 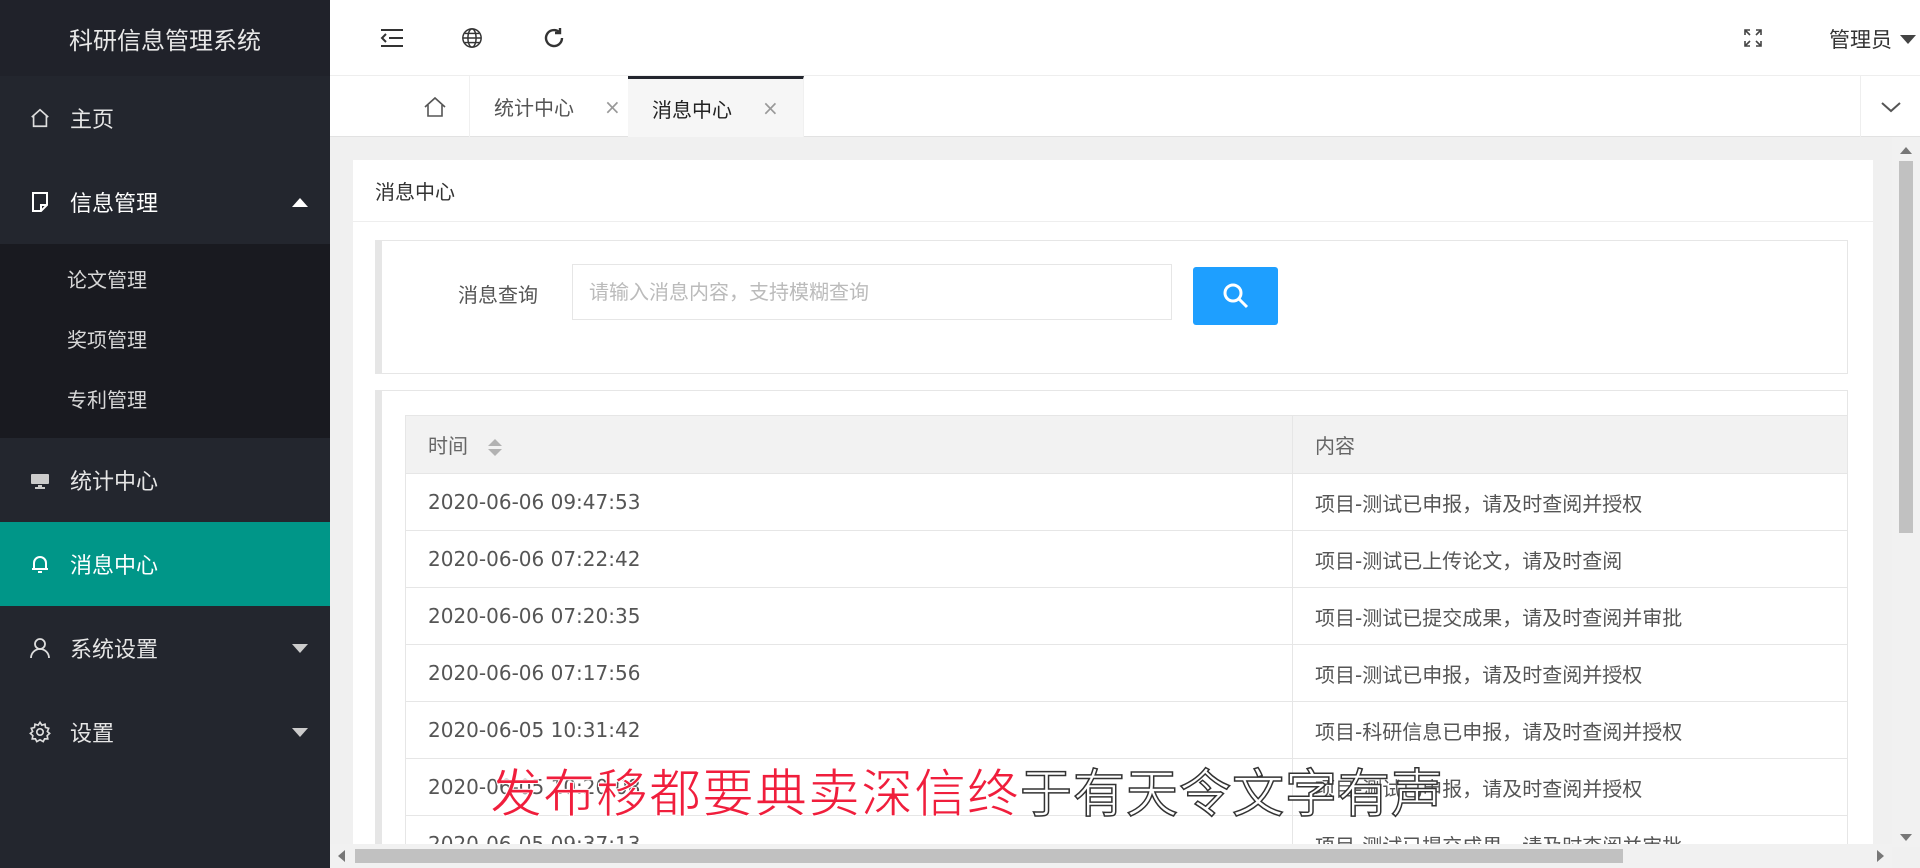 I want to click on cell-content: 项目-测试已提交成果，请及时查阅并审批, so click(x=1569, y=616).